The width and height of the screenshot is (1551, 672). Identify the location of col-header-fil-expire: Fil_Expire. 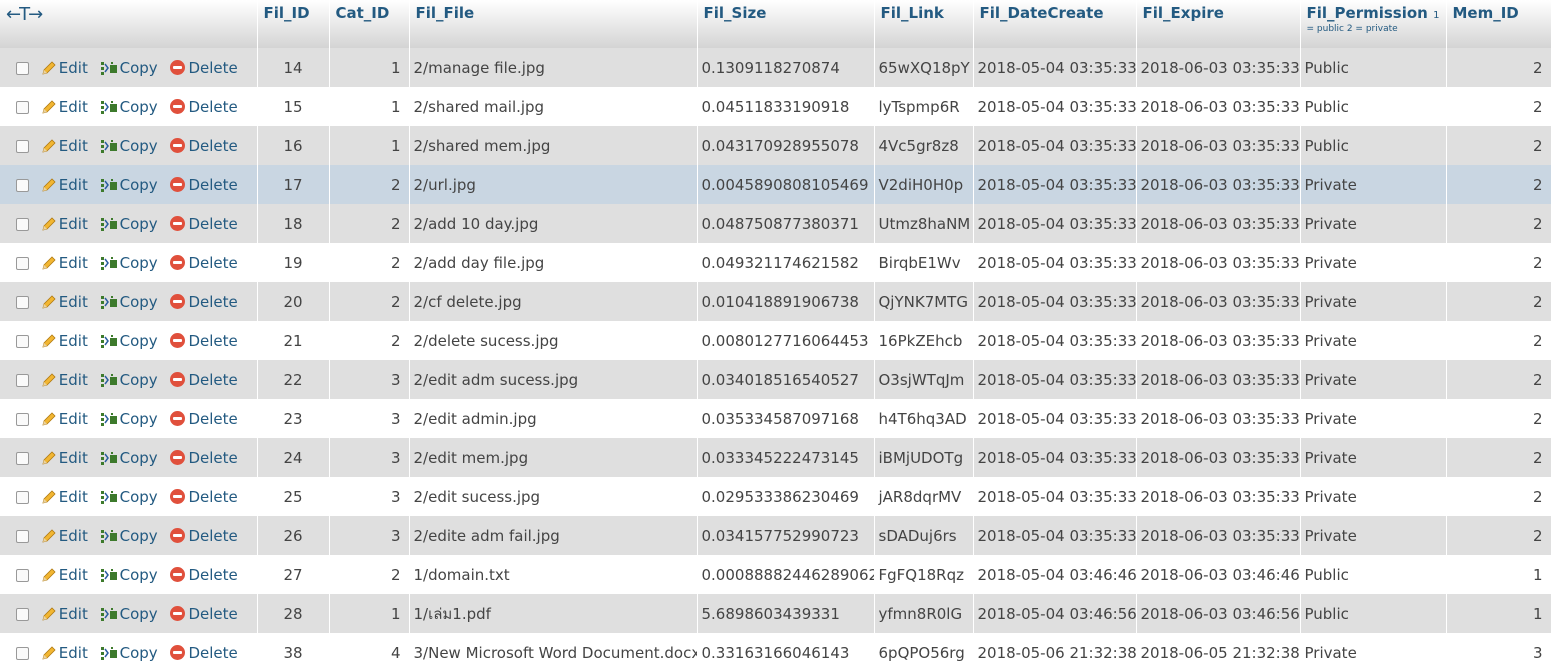
(1218, 24).